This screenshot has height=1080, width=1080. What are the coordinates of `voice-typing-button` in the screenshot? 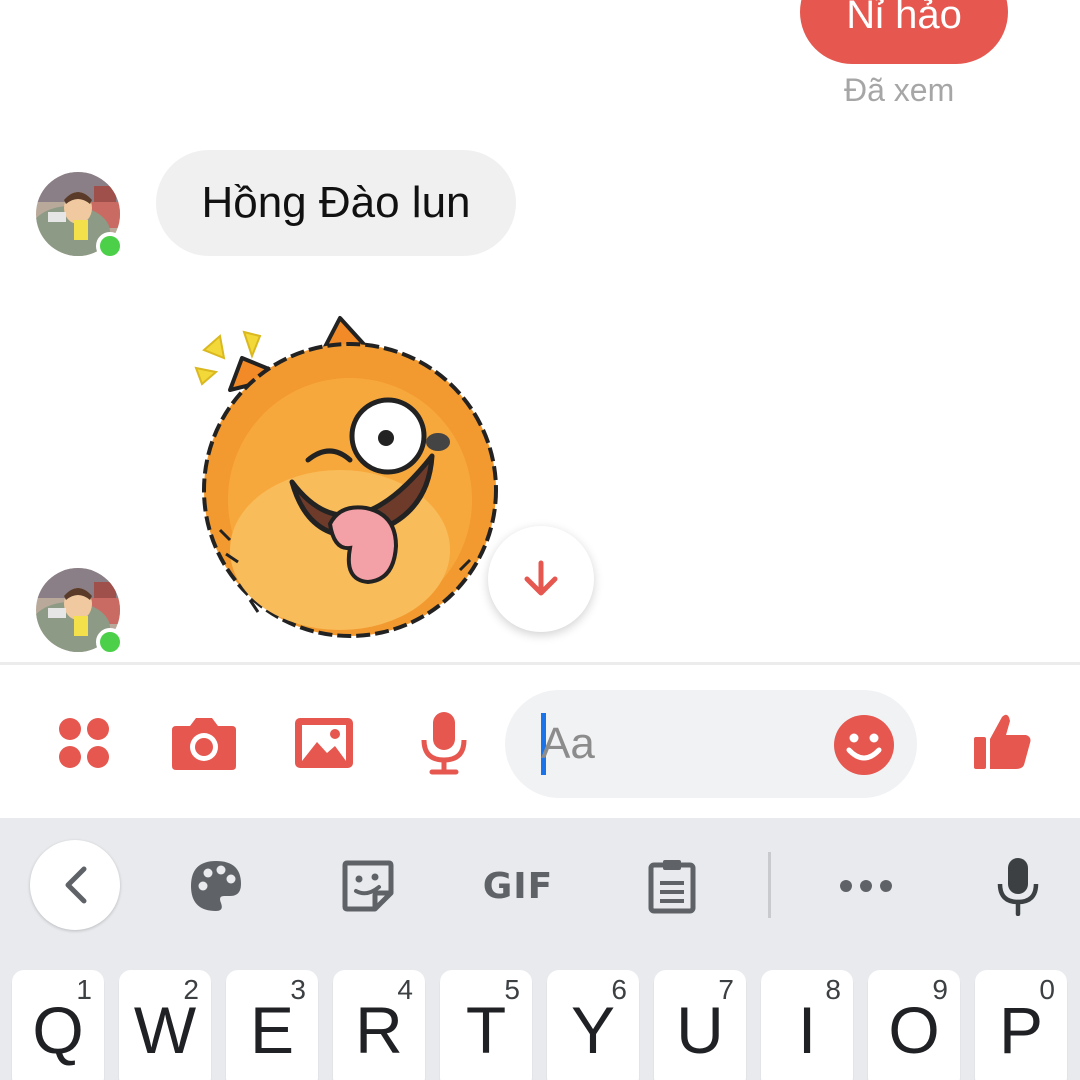 It's located at (1018, 886).